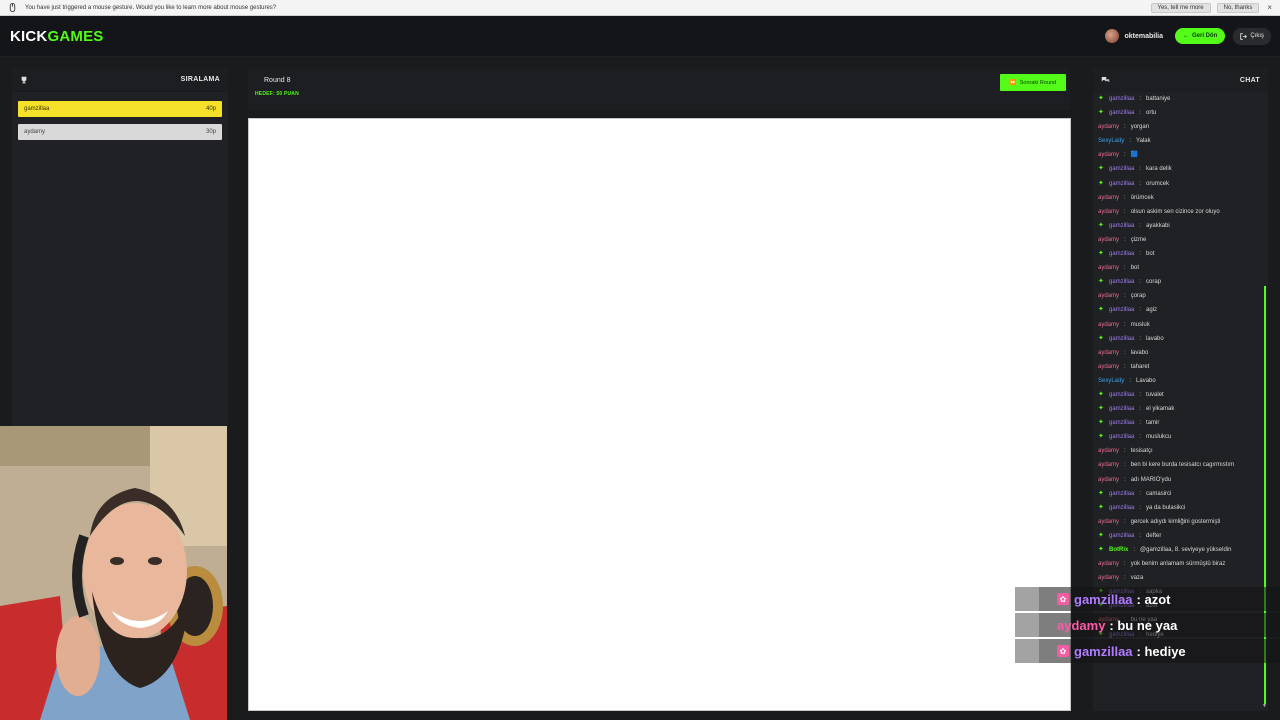  I want to click on ranking-panel: SIRALAMA gamzillaa 40p aydamy 30p, so click(120, 248).